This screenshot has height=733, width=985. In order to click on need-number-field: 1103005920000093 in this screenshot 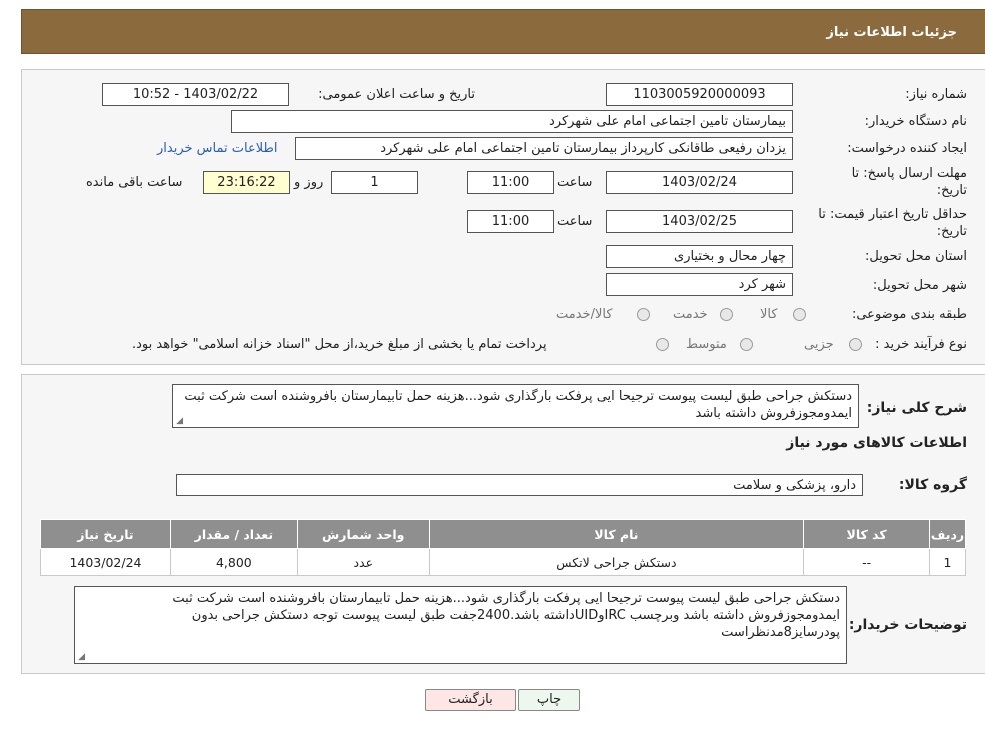, I will do `click(699, 94)`.